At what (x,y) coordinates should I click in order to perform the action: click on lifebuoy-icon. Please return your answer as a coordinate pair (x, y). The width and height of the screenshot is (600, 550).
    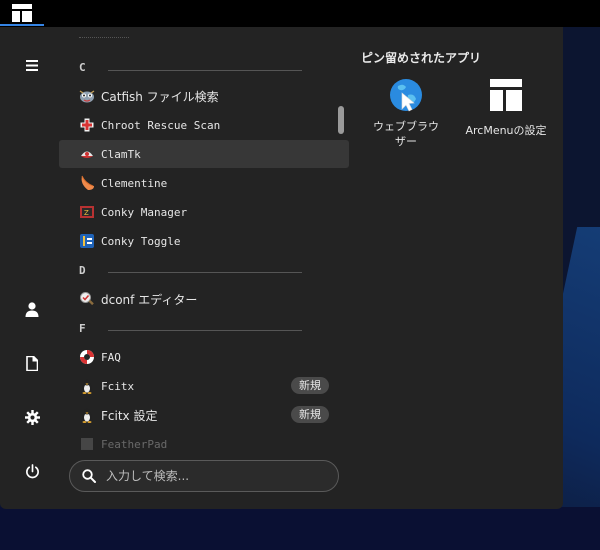
    Looking at the image, I should click on (87, 357).